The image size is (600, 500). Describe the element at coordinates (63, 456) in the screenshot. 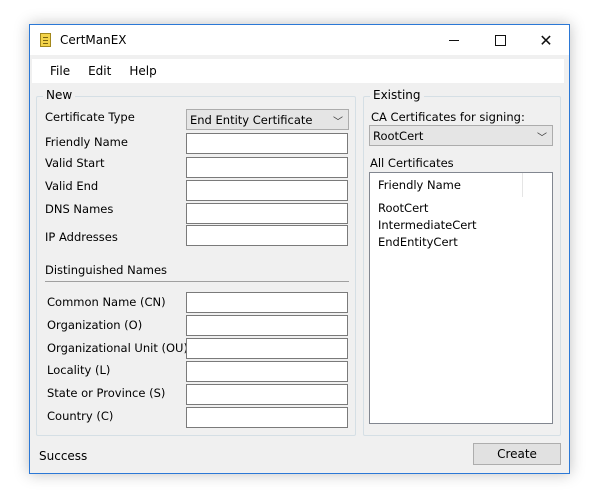

I see `status-text: Success` at that location.